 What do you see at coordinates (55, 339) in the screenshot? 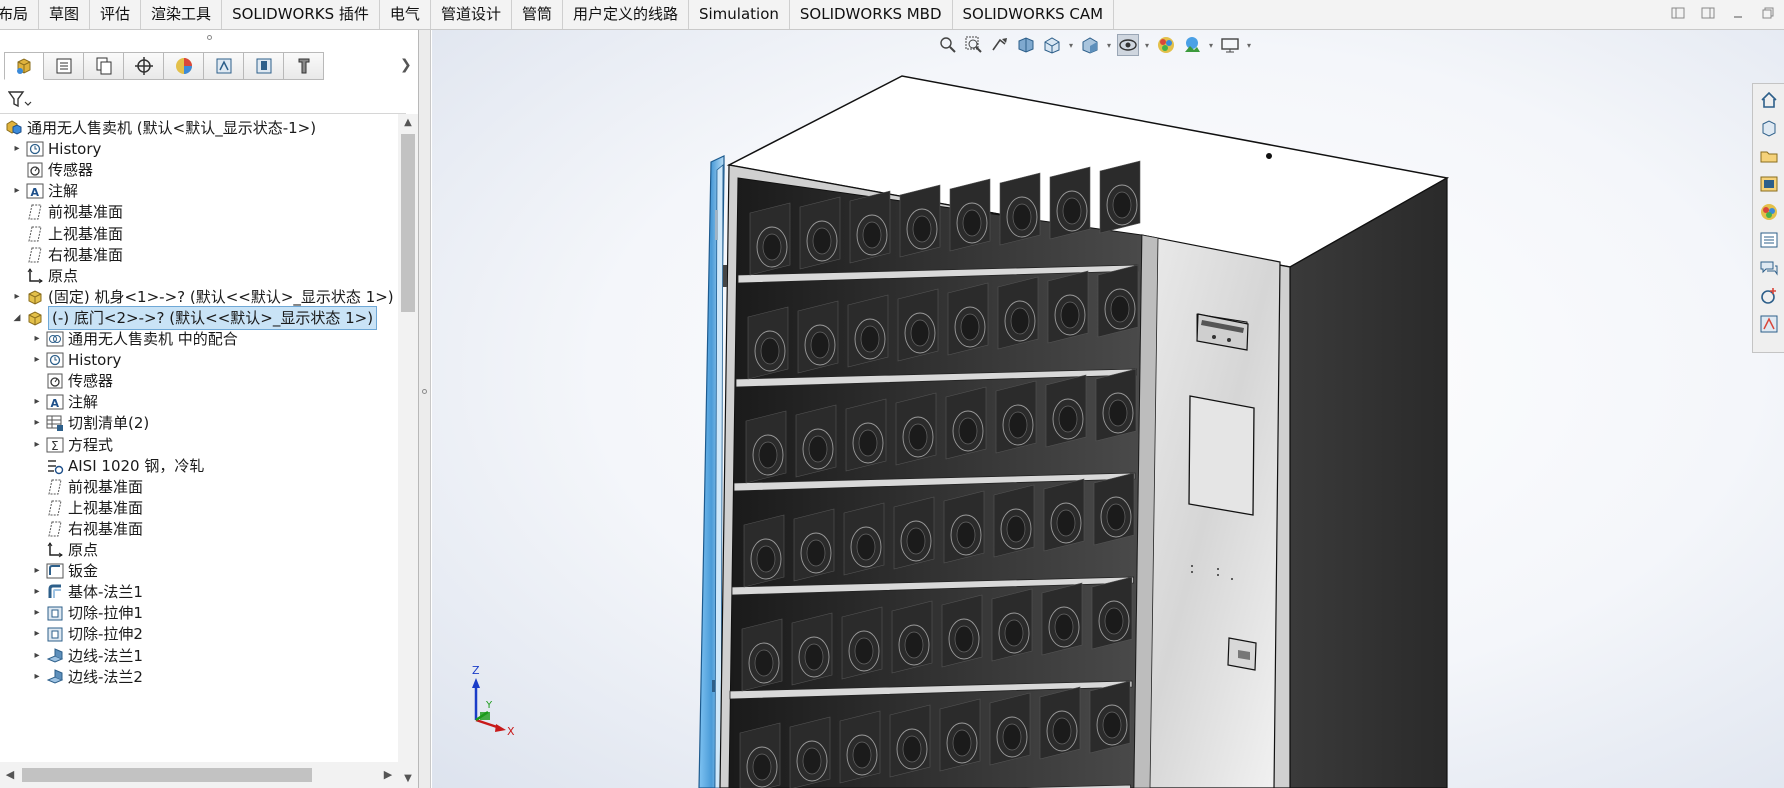
I see `mates-icon` at bounding box center [55, 339].